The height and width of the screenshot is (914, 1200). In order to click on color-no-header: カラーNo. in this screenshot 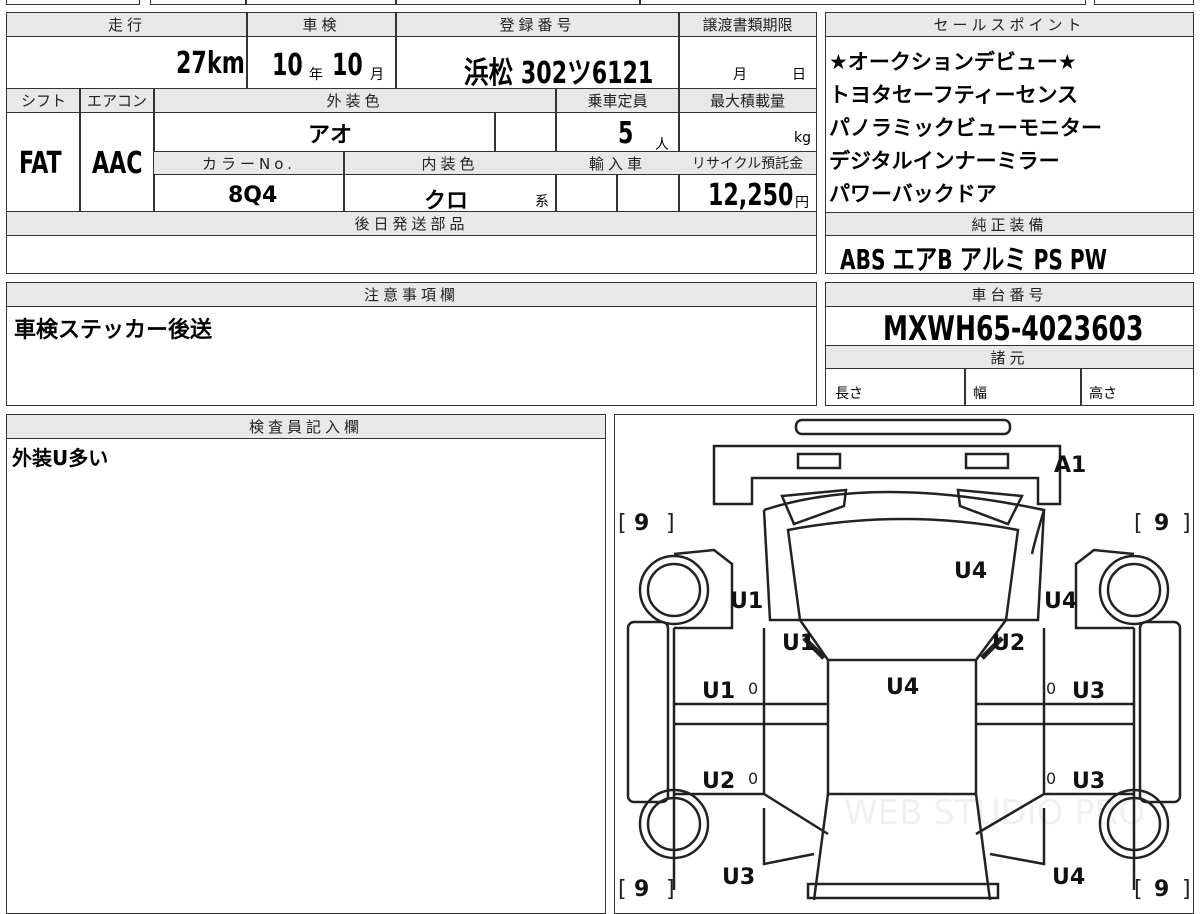, I will do `click(249, 163)`.